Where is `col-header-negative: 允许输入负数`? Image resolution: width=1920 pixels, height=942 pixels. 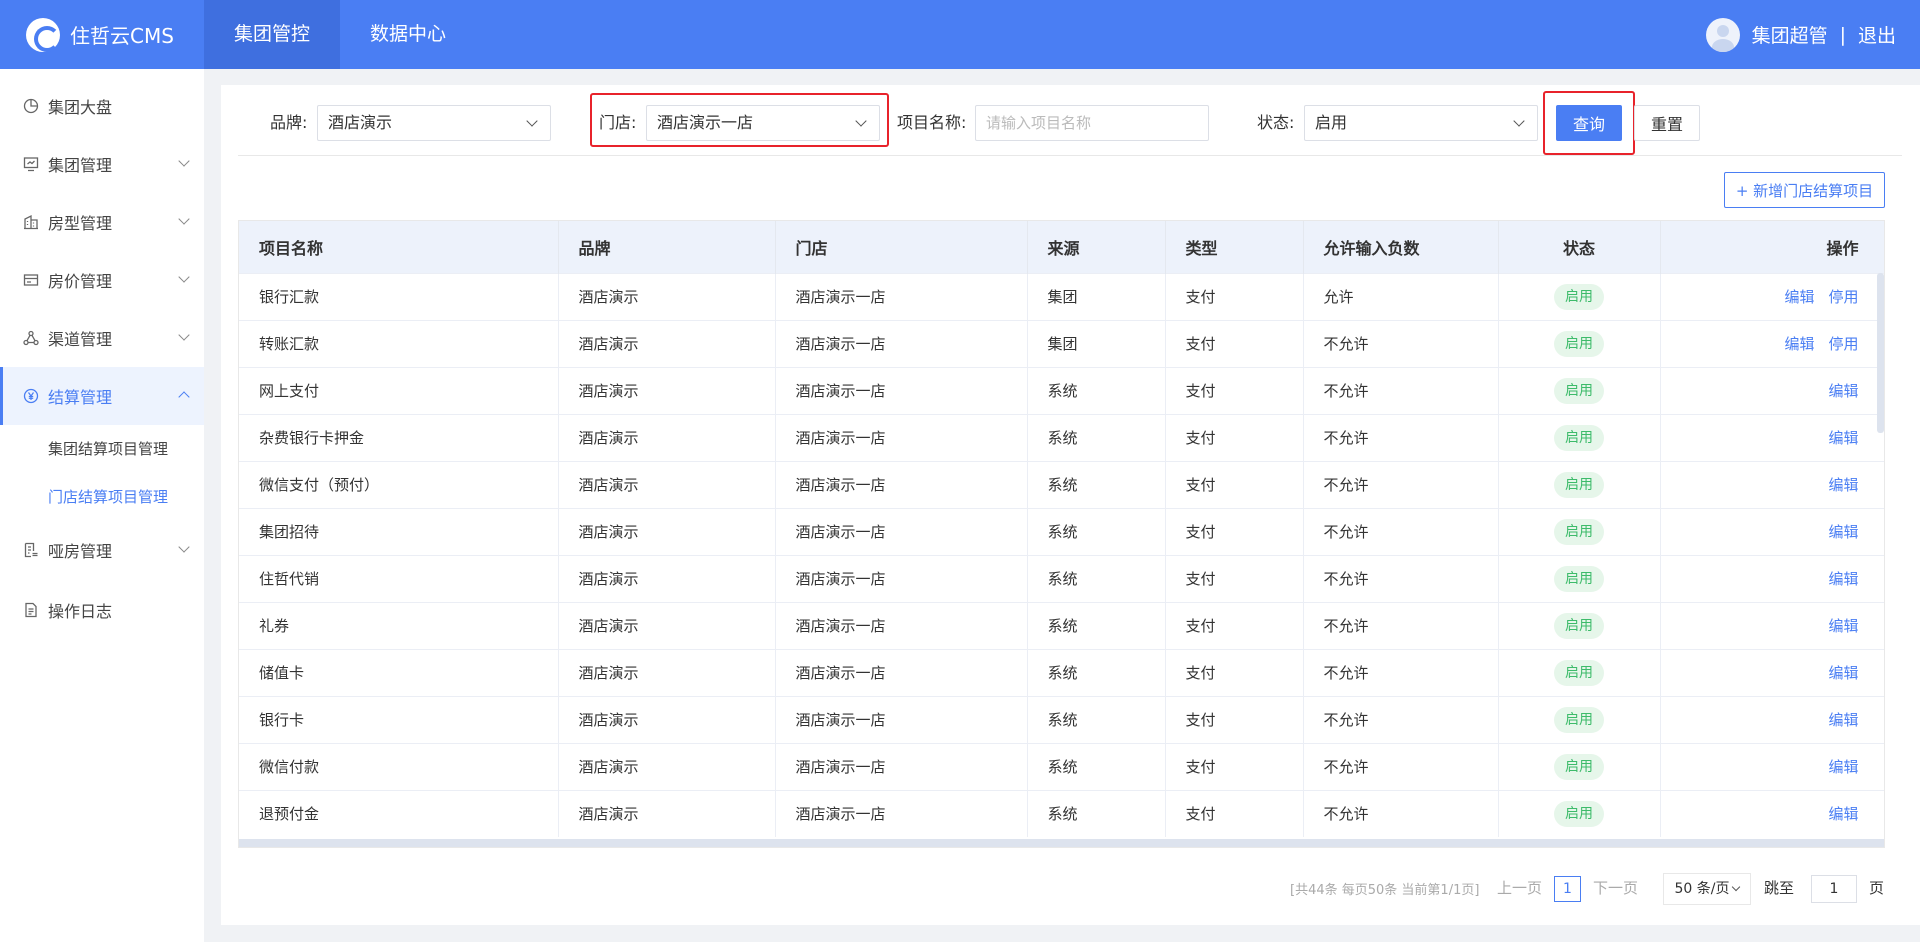 col-header-negative: 允许输入负数 is located at coordinates (1401, 247).